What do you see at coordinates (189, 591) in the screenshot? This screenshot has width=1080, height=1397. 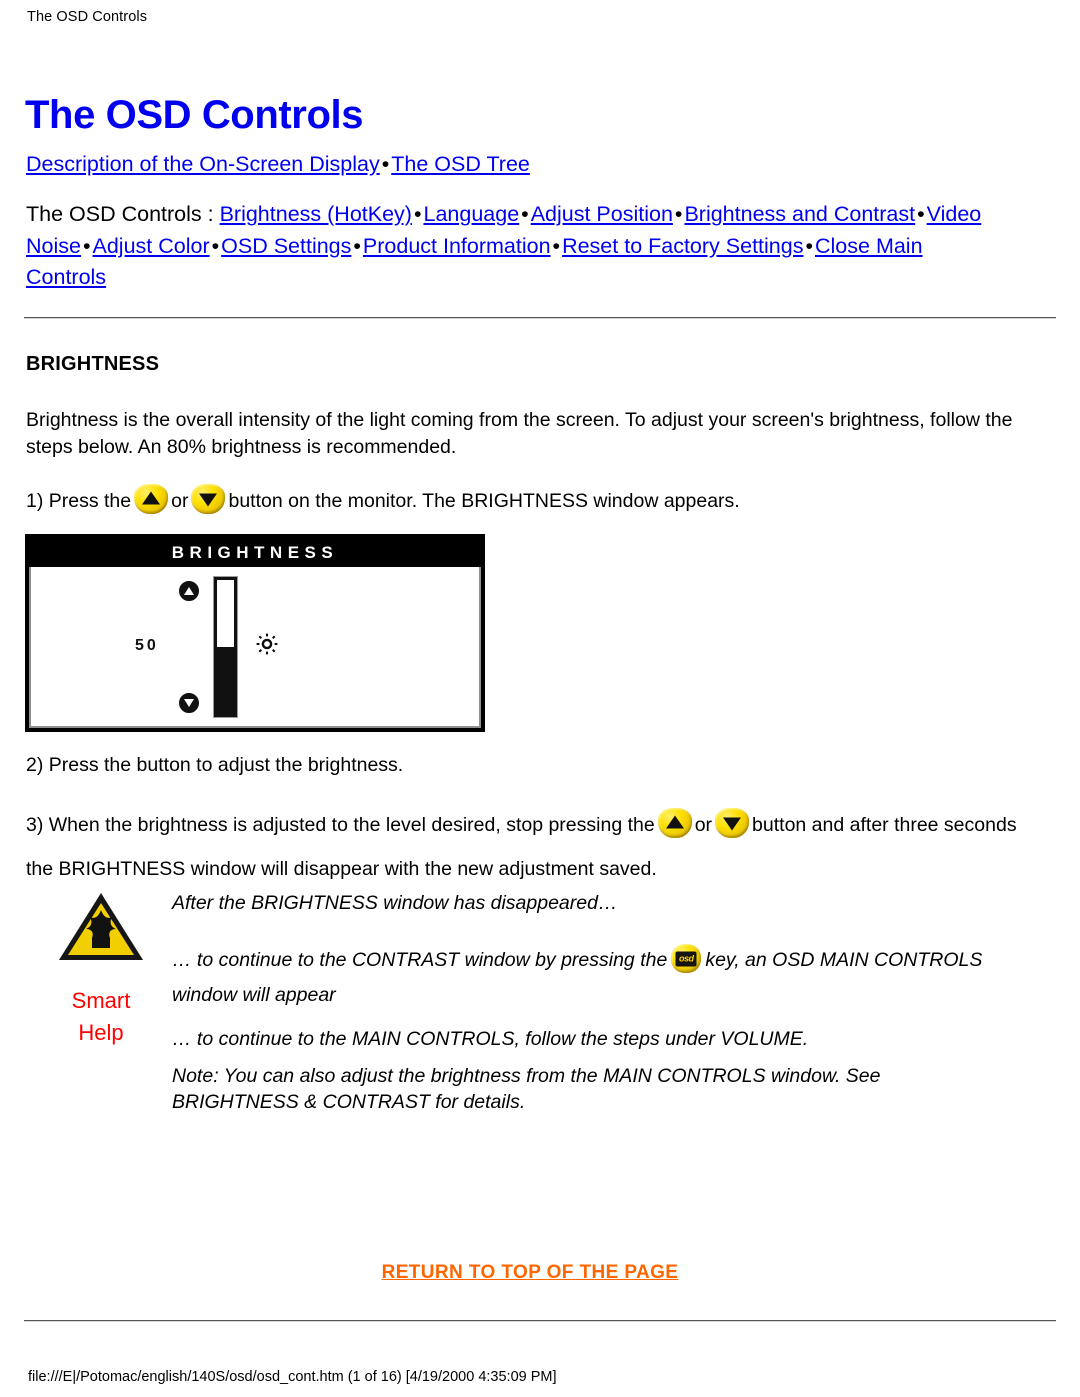 I see `osd-triangle-up-icon` at bounding box center [189, 591].